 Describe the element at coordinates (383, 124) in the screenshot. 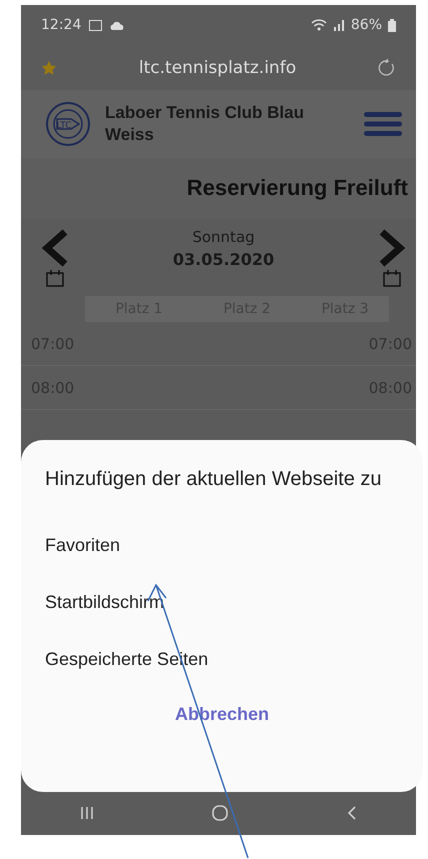

I see `menu-icon` at that location.